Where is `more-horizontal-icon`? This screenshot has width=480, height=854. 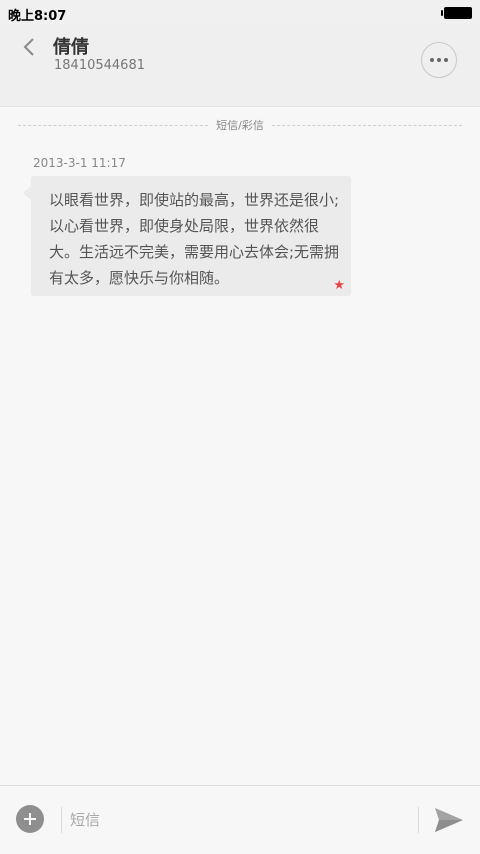 more-horizontal-icon is located at coordinates (432, 60).